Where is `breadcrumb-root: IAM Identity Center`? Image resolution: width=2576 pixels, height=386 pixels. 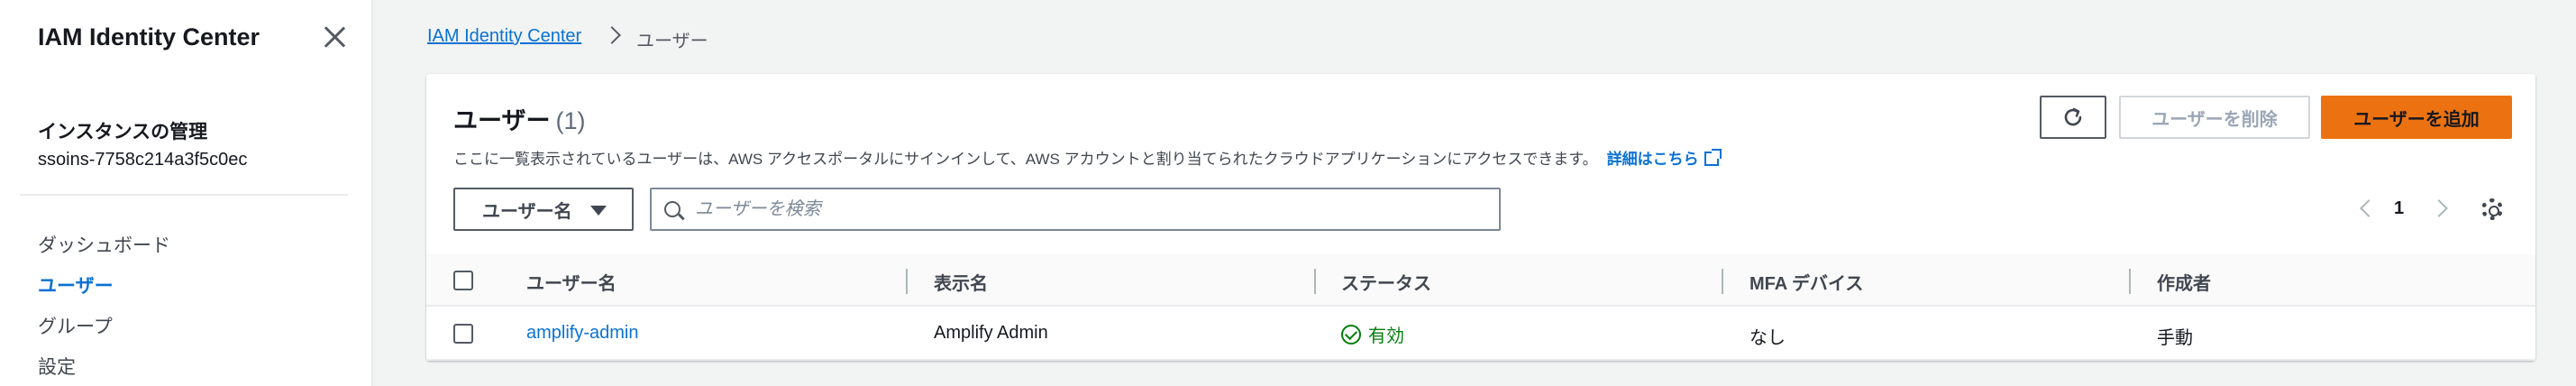
breadcrumb-root: IAM Identity Center is located at coordinates (504, 36).